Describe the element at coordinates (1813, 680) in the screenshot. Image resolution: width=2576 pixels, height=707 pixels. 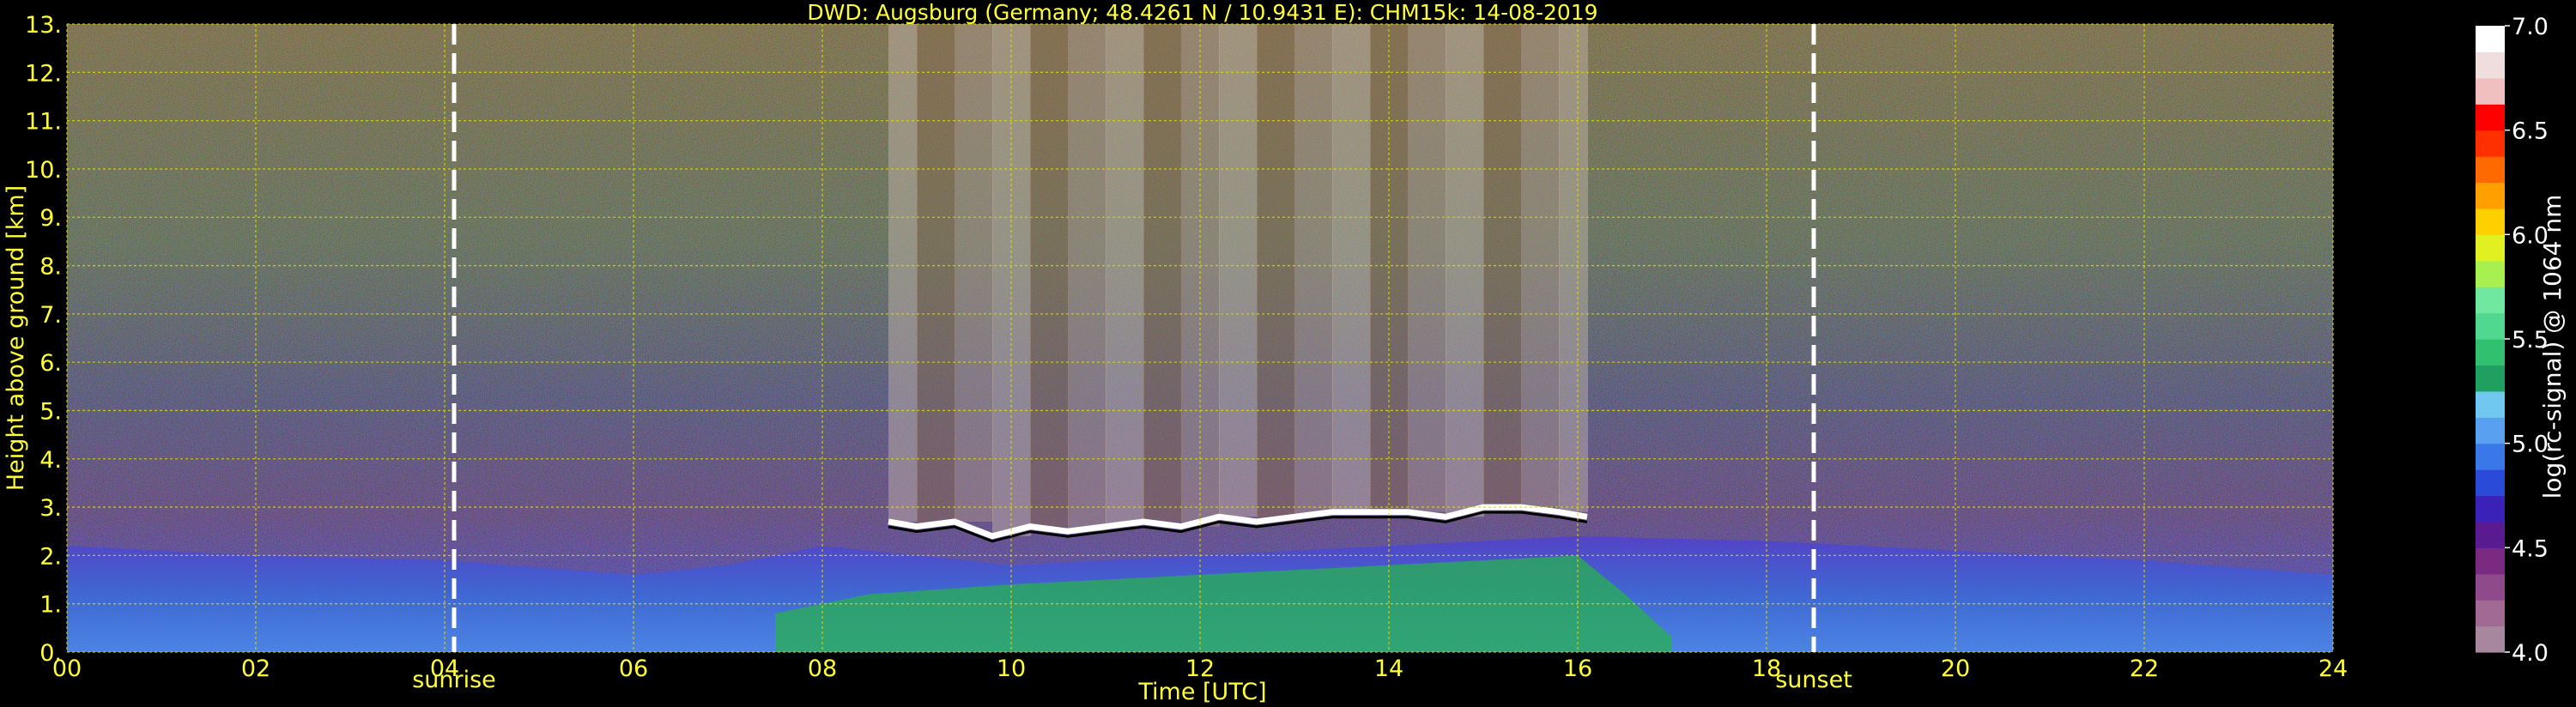
I see `marker-label-sunset: sunset` at that location.